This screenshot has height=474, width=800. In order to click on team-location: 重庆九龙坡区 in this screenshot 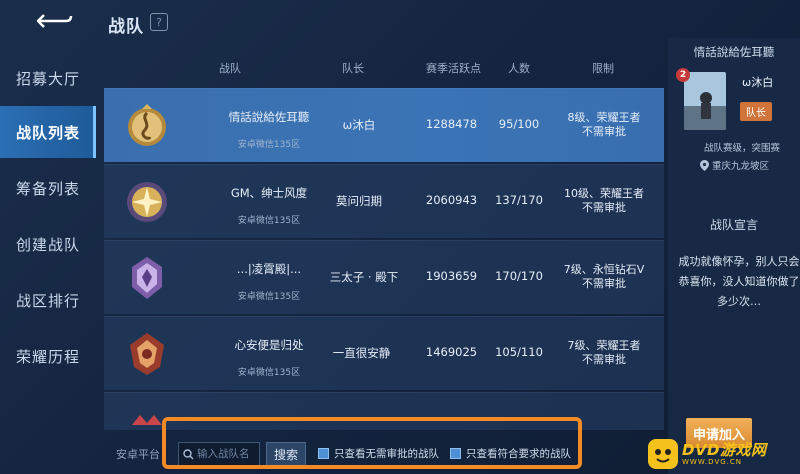, I will do `click(734, 165)`.